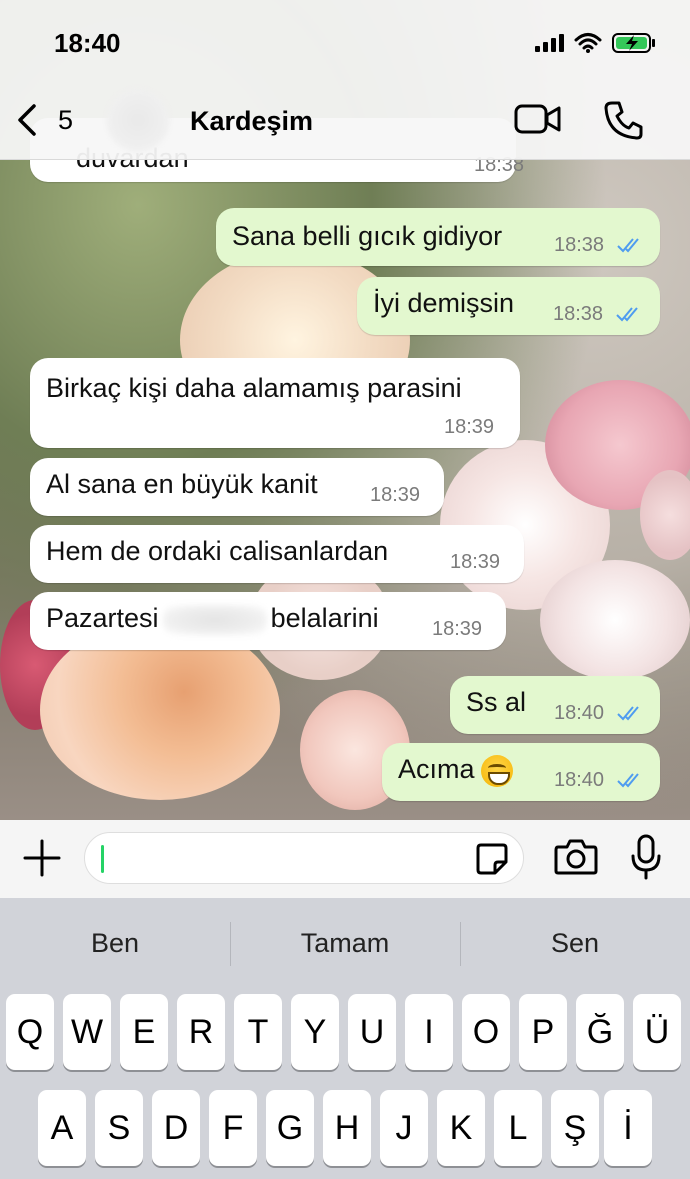 This screenshot has width=690, height=1179. Describe the element at coordinates (43, 120) in the screenshot. I see `back-button: 5` at that location.